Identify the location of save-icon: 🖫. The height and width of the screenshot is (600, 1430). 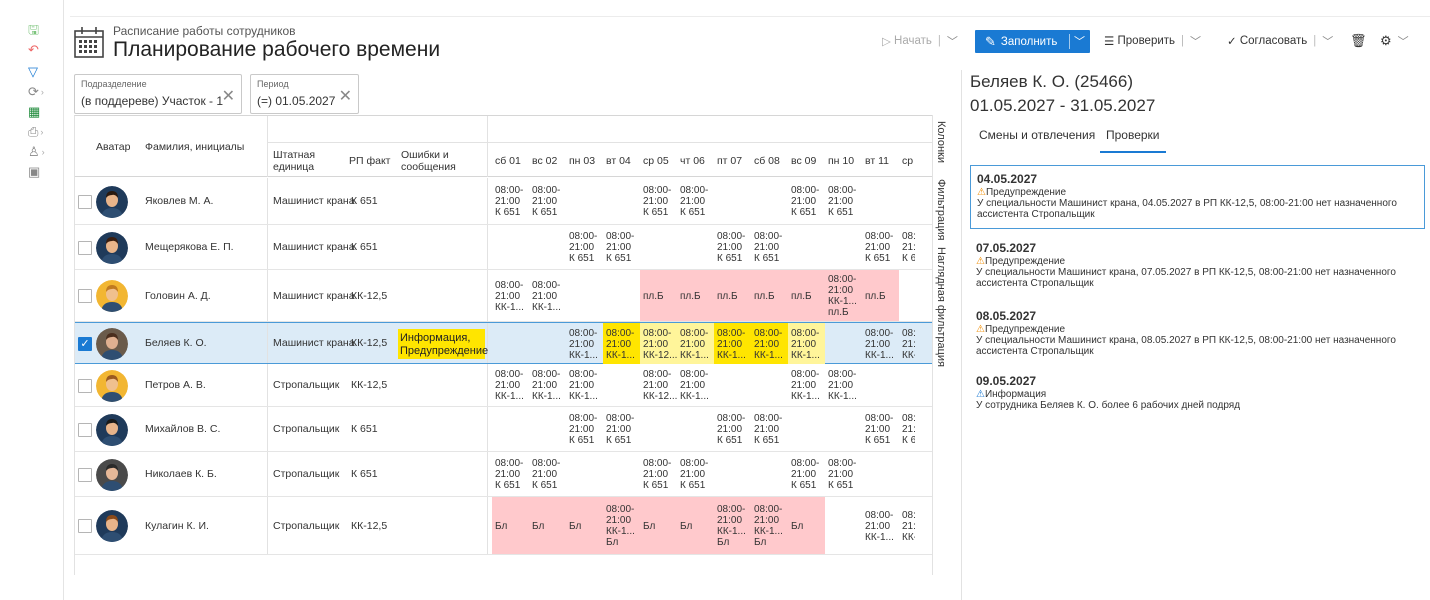
(40, 30).